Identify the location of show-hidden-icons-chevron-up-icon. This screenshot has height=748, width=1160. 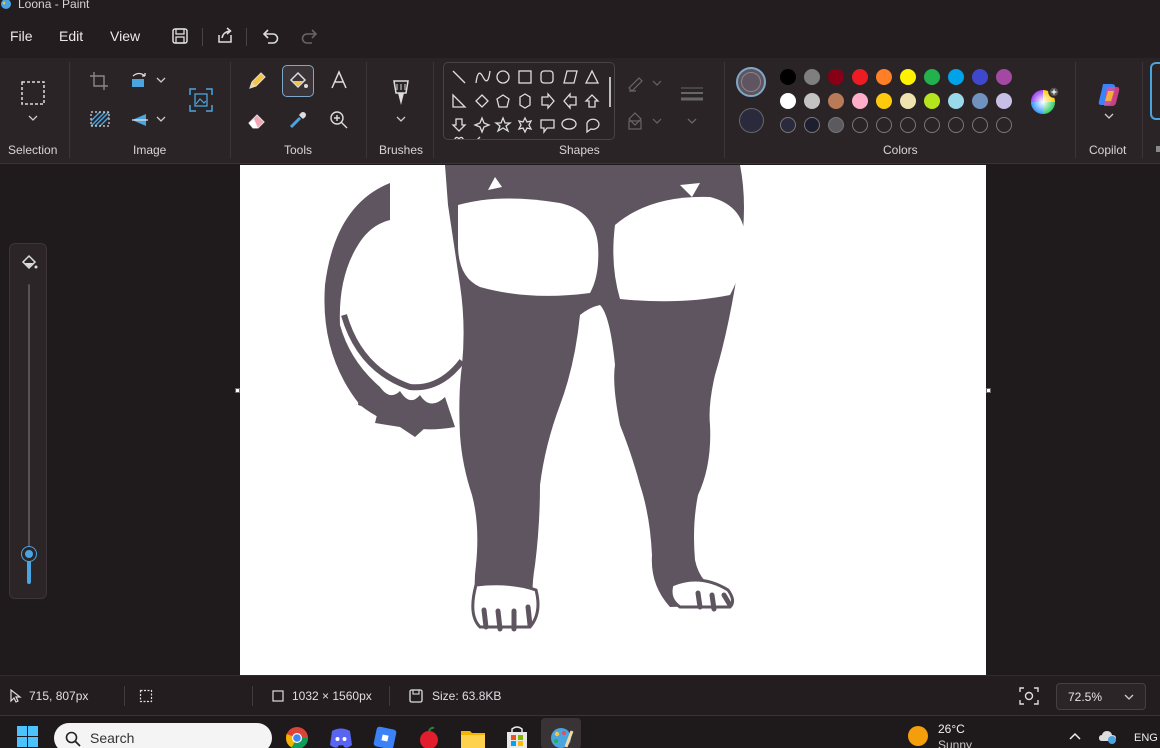
(1075, 736).